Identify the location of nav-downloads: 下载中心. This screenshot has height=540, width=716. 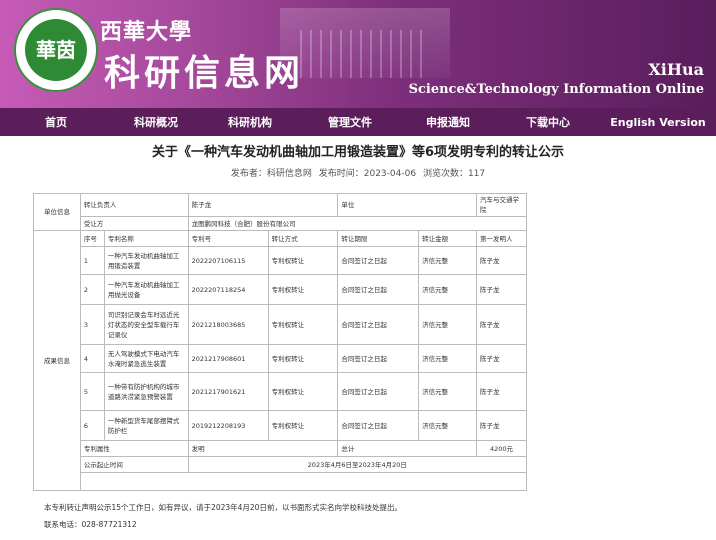
(548, 122).